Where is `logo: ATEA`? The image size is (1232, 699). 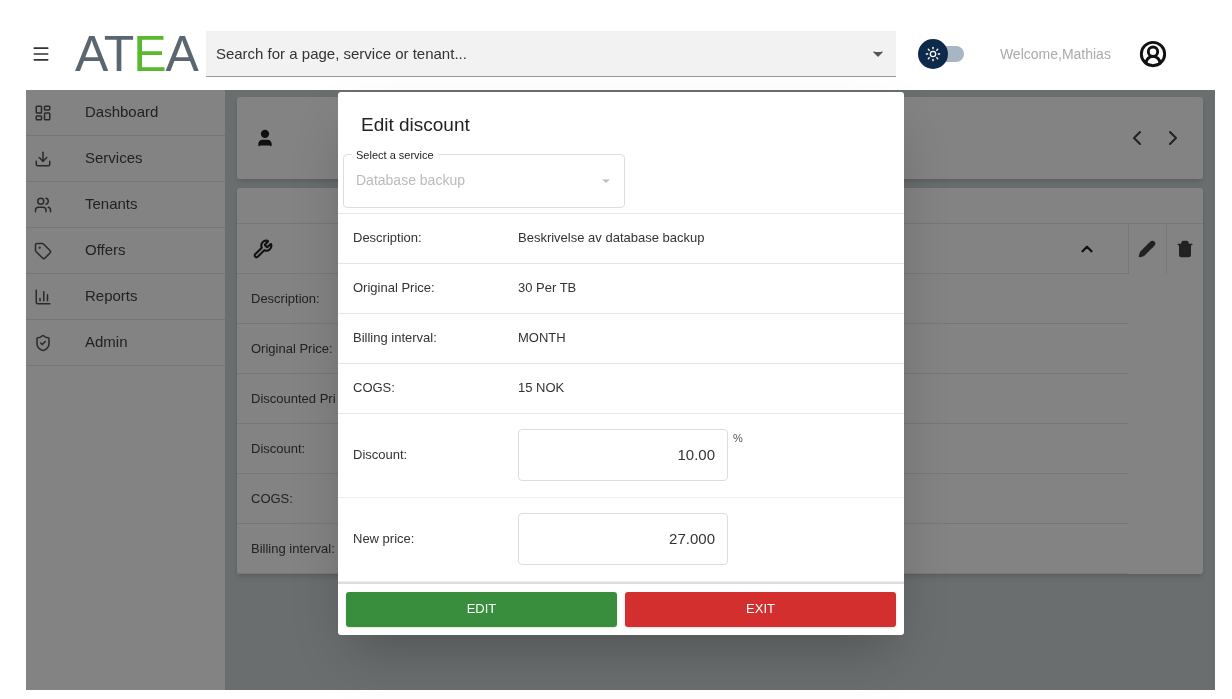 logo: ATEA is located at coordinates (136, 54).